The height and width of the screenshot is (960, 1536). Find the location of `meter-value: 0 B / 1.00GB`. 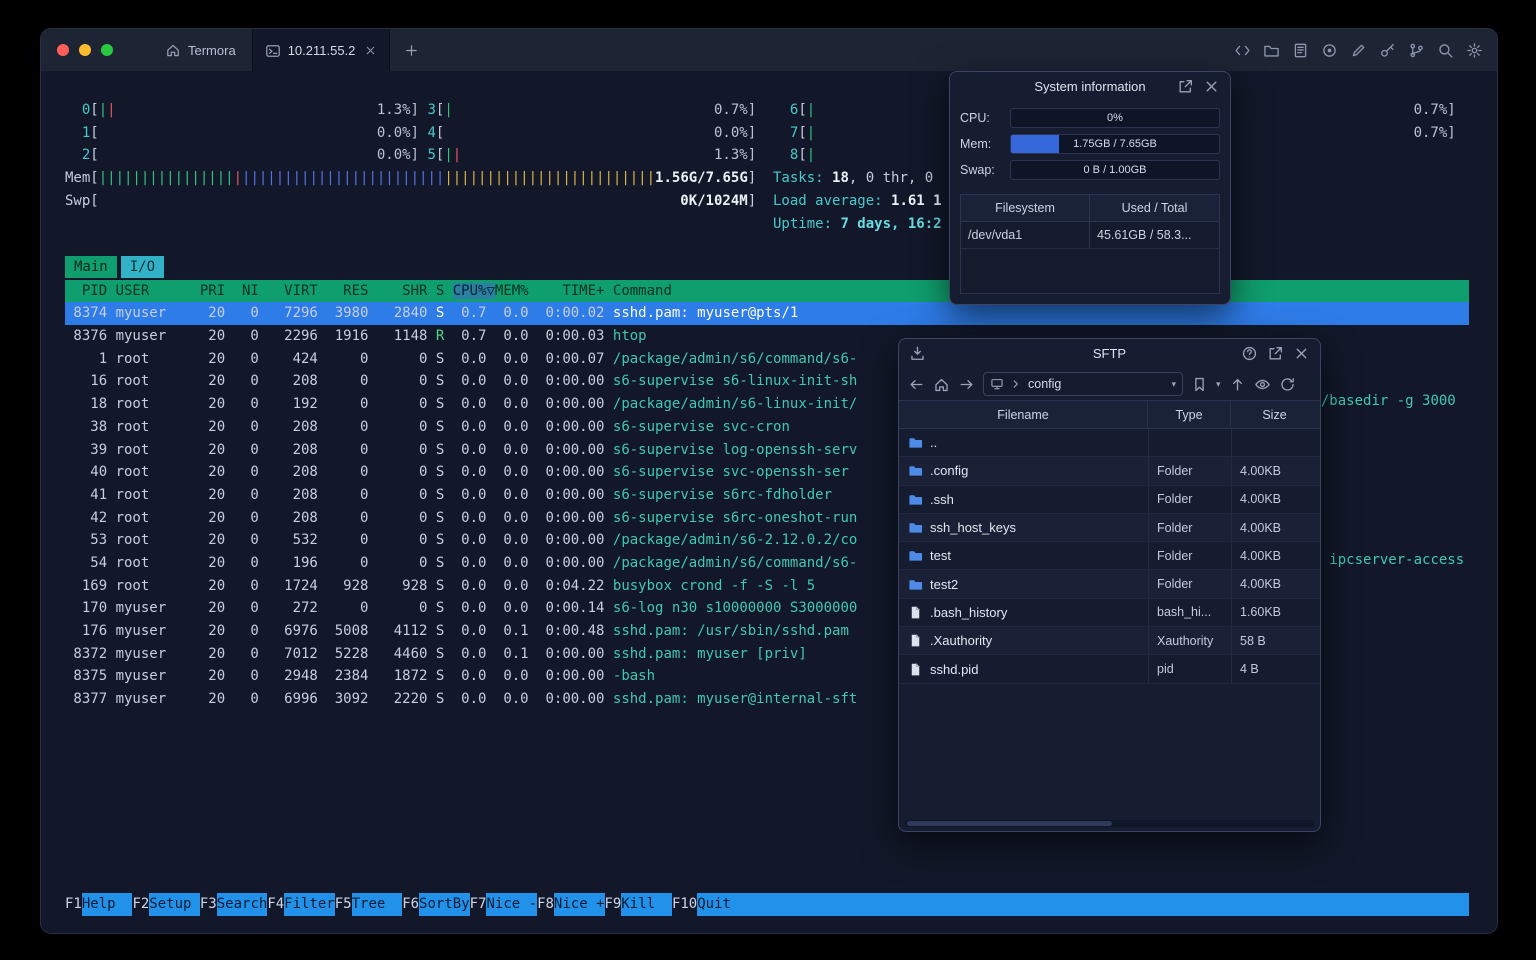

meter-value: 0 B / 1.00GB is located at coordinates (1115, 169).